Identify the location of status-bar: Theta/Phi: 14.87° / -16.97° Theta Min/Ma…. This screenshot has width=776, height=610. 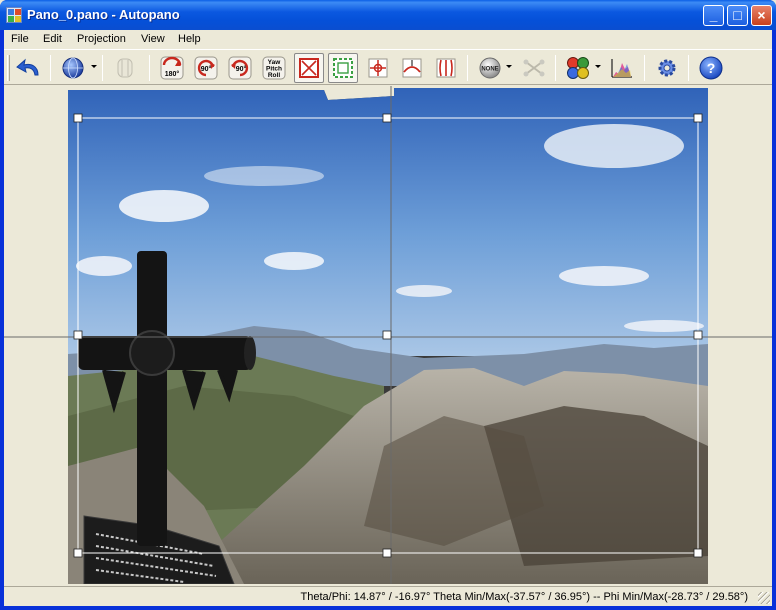
(388, 596).